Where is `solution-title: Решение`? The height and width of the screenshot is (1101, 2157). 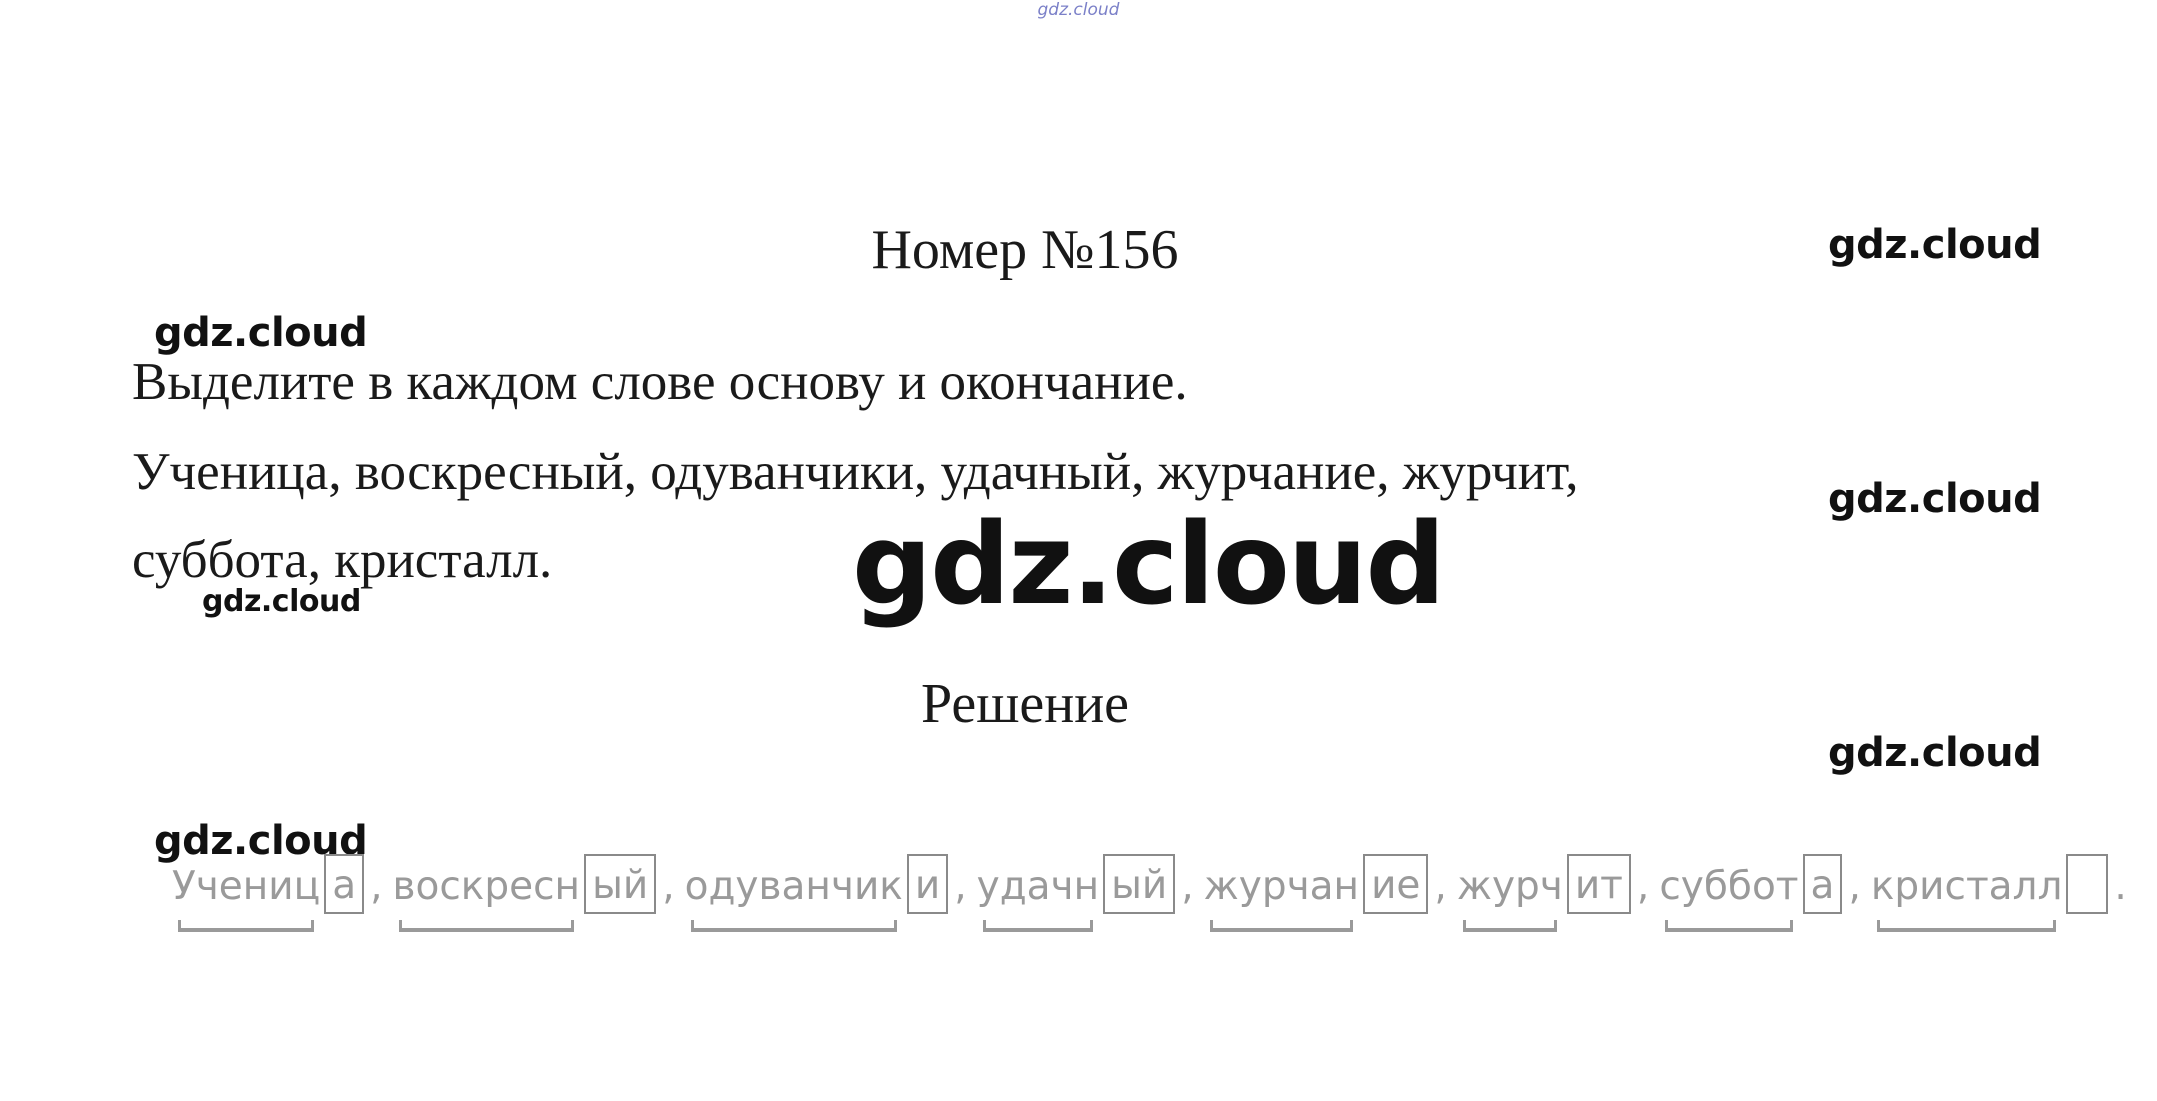
solution-title: Решение is located at coordinates (1025, 704).